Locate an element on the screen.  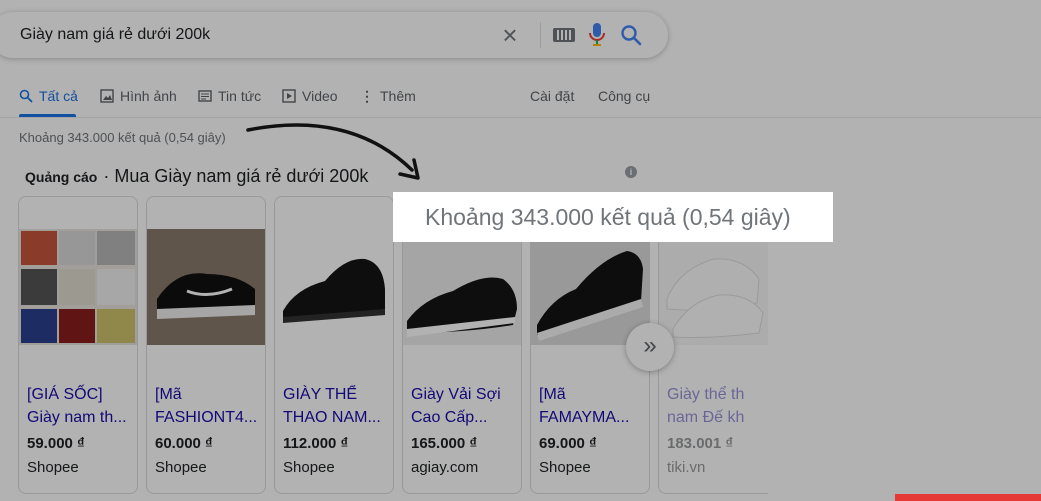
product-price: 183.001 ₫ is located at coordinates (700, 443).